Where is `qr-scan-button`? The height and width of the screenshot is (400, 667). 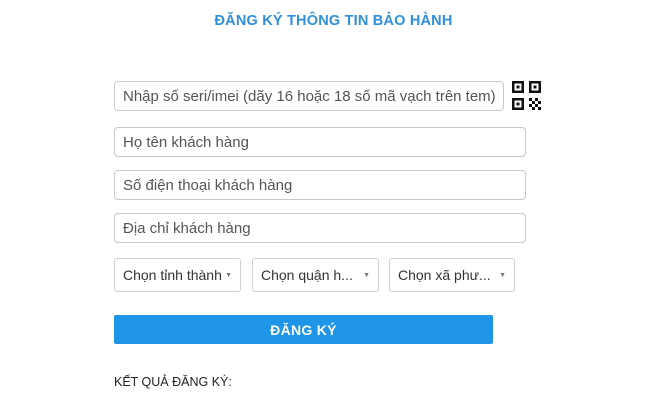
qr-scan-button is located at coordinates (526, 95).